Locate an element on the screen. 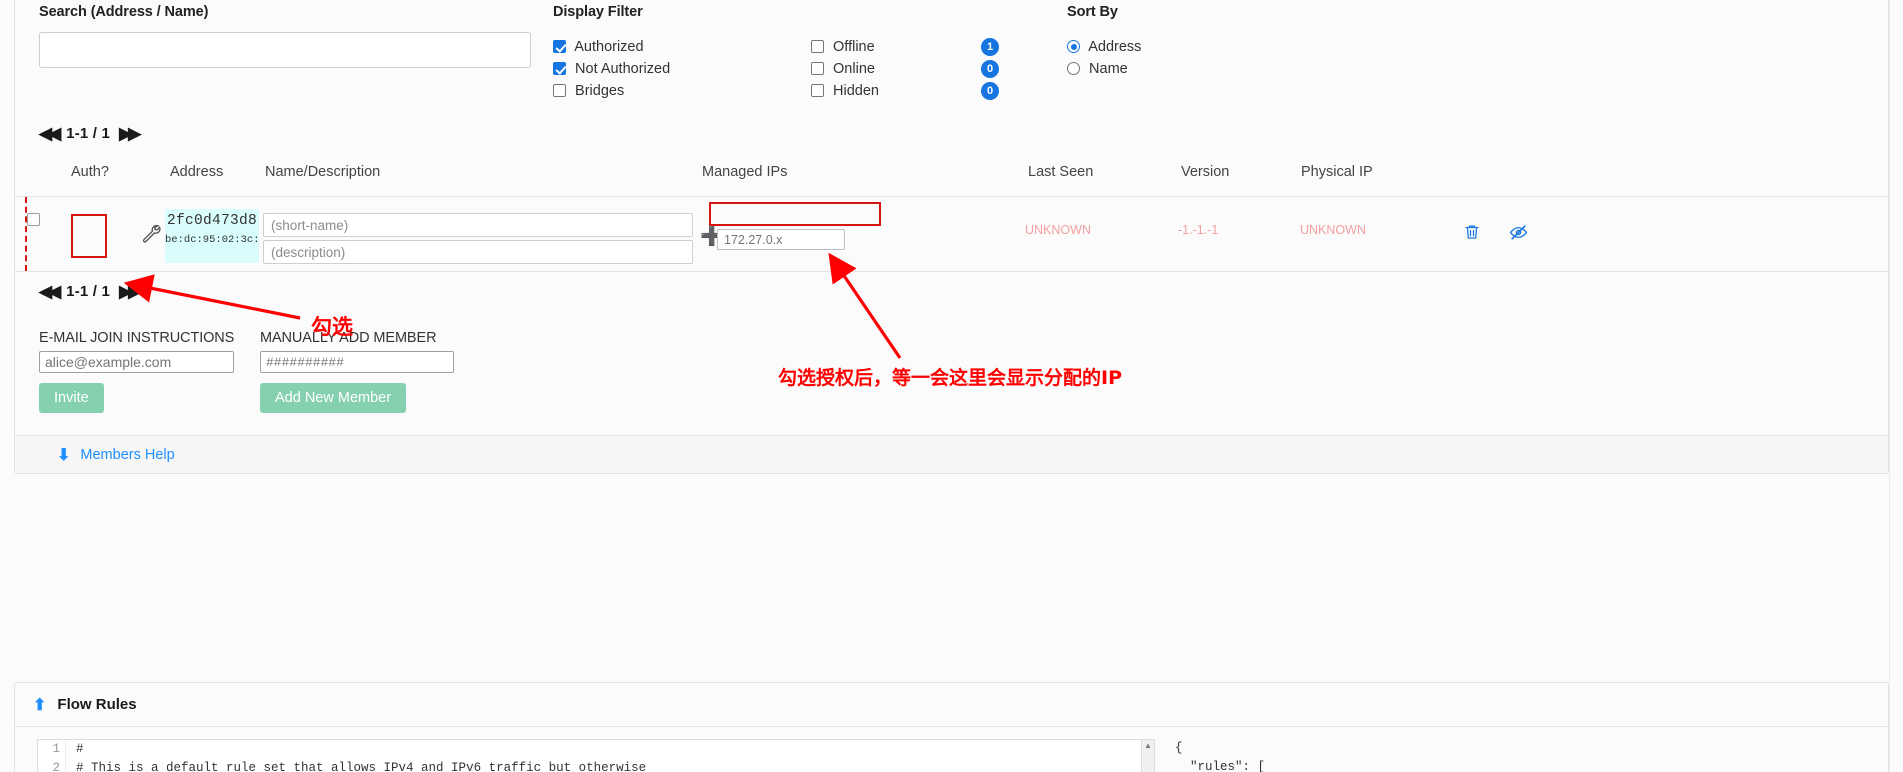  filter-hidden: Hidden is located at coordinates (845, 91).